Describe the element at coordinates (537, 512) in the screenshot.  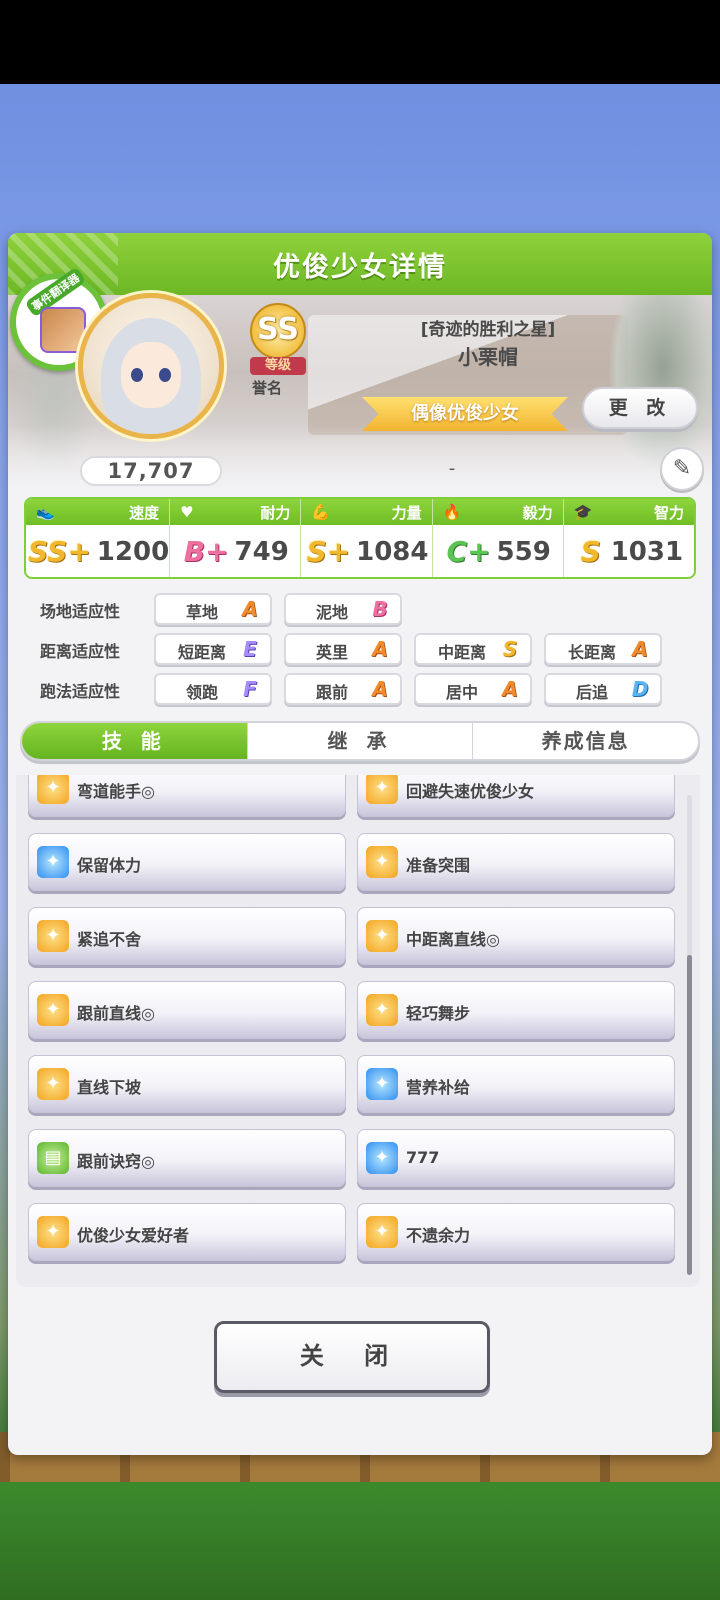
I see `stat-label: 毅力` at that location.